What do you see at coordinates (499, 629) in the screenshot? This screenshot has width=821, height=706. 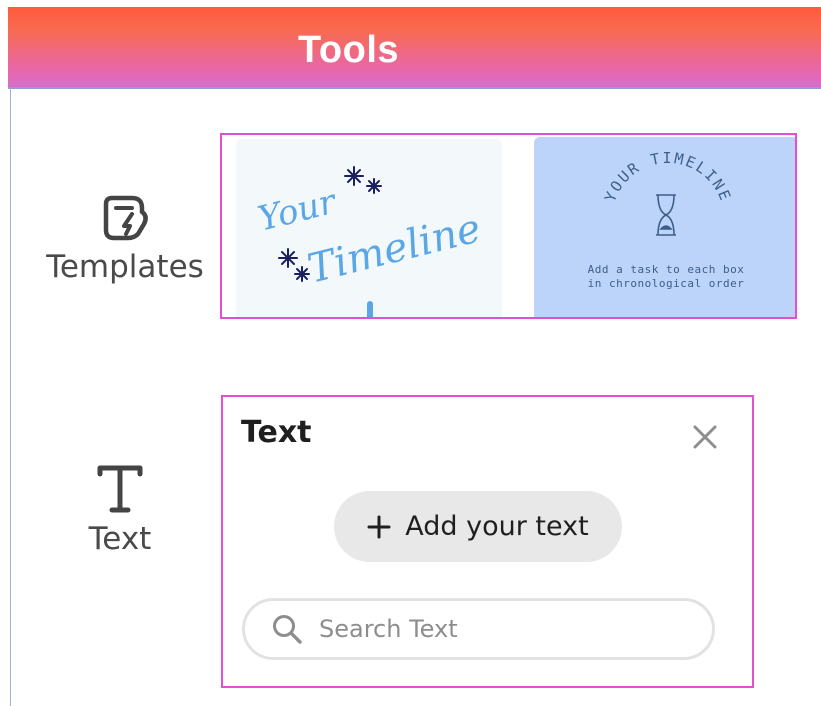 I see `search-text-input` at bounding box center [499, 629].